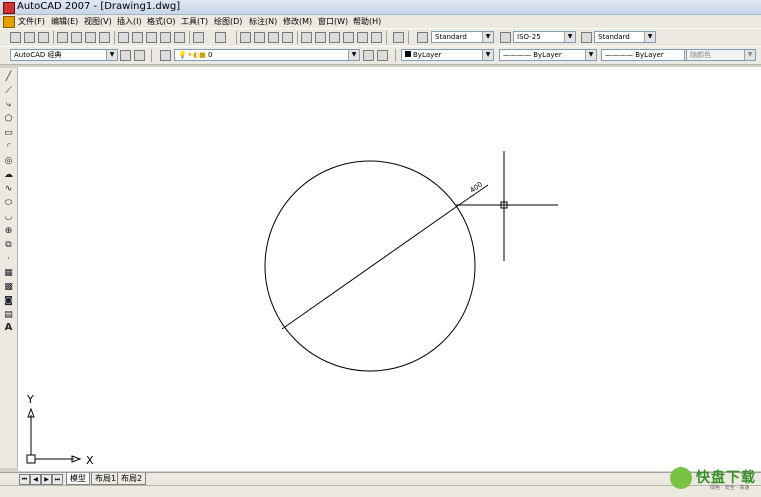  What do you see at coordinates (30, 399) in the screenshot?
I see `ucs-y-label: Y` at bounding box center [30, 399].